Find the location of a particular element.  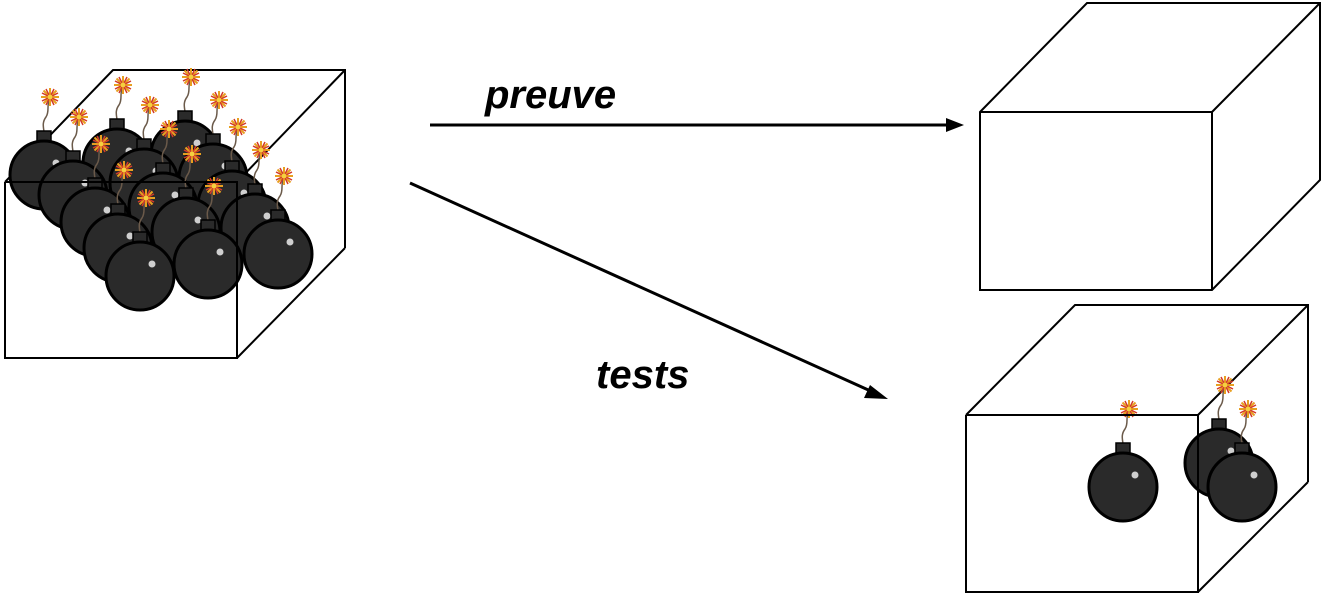

proof-result-box is located at coordinates (1150, 146).